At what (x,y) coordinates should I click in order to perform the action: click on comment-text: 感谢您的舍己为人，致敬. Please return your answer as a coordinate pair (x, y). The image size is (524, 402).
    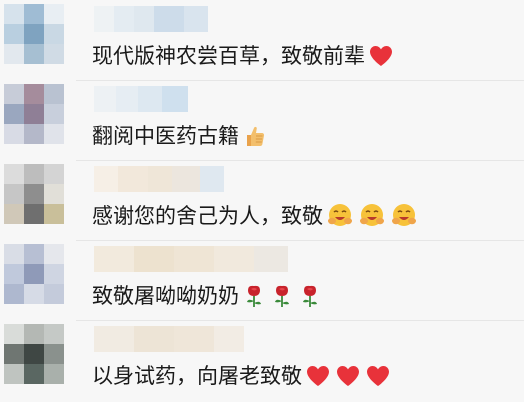
    Looking at the image, I should click on (257, 216).